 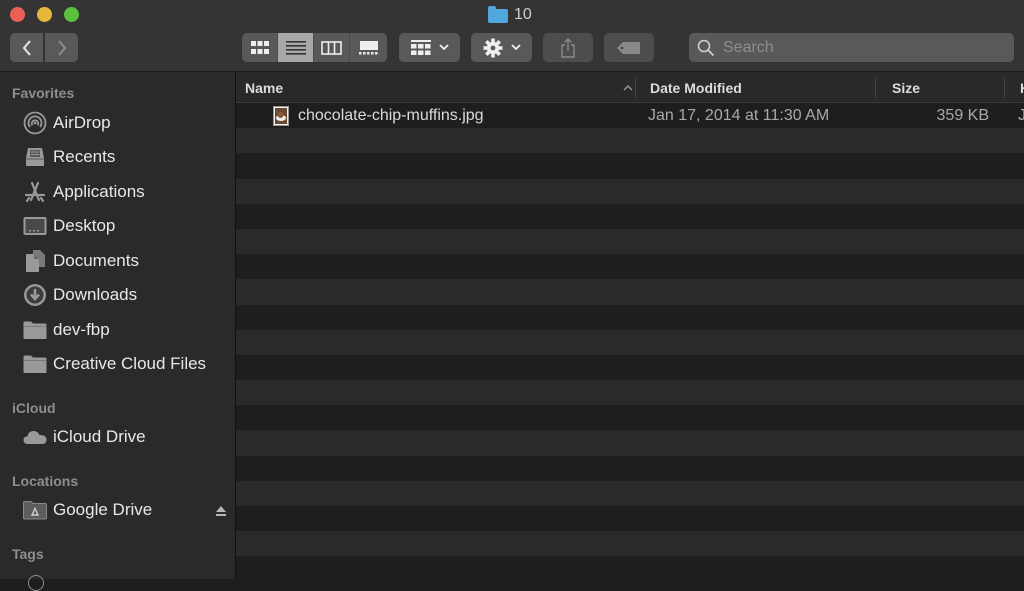 I want to click on icon-view-button, so click(x=260, y=47).